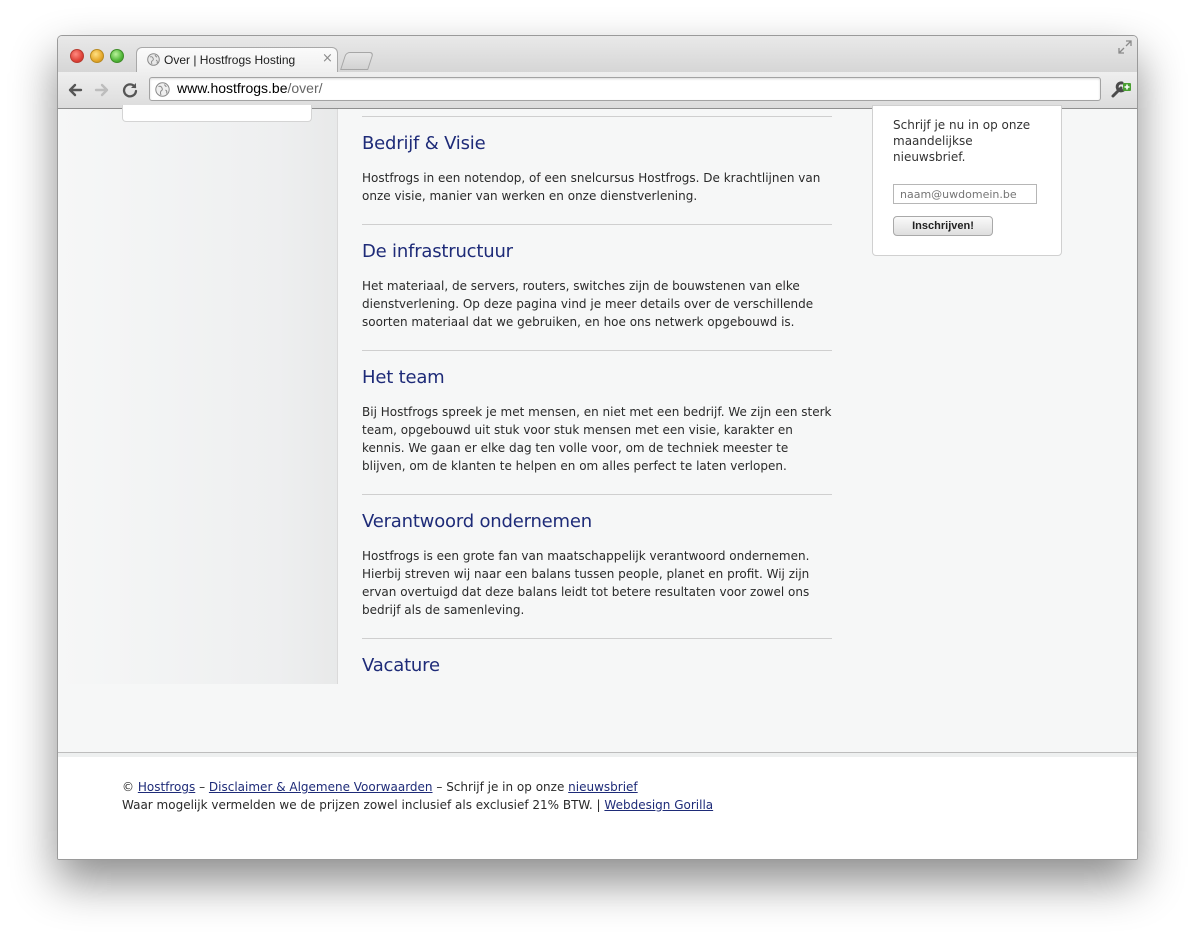  Describe the element at coordinates (597, 377) in the screenshot. I see `section-heading: Het team` at that location.